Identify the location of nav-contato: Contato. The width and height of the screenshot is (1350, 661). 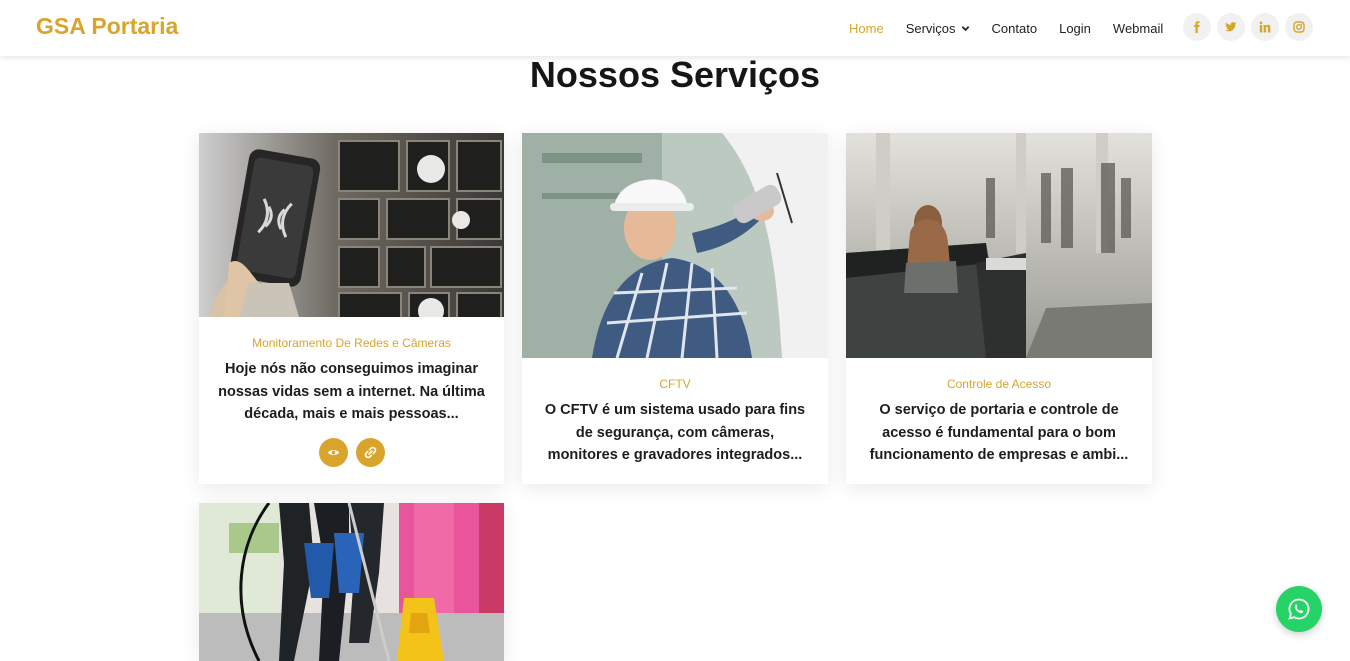
(1015, 28).